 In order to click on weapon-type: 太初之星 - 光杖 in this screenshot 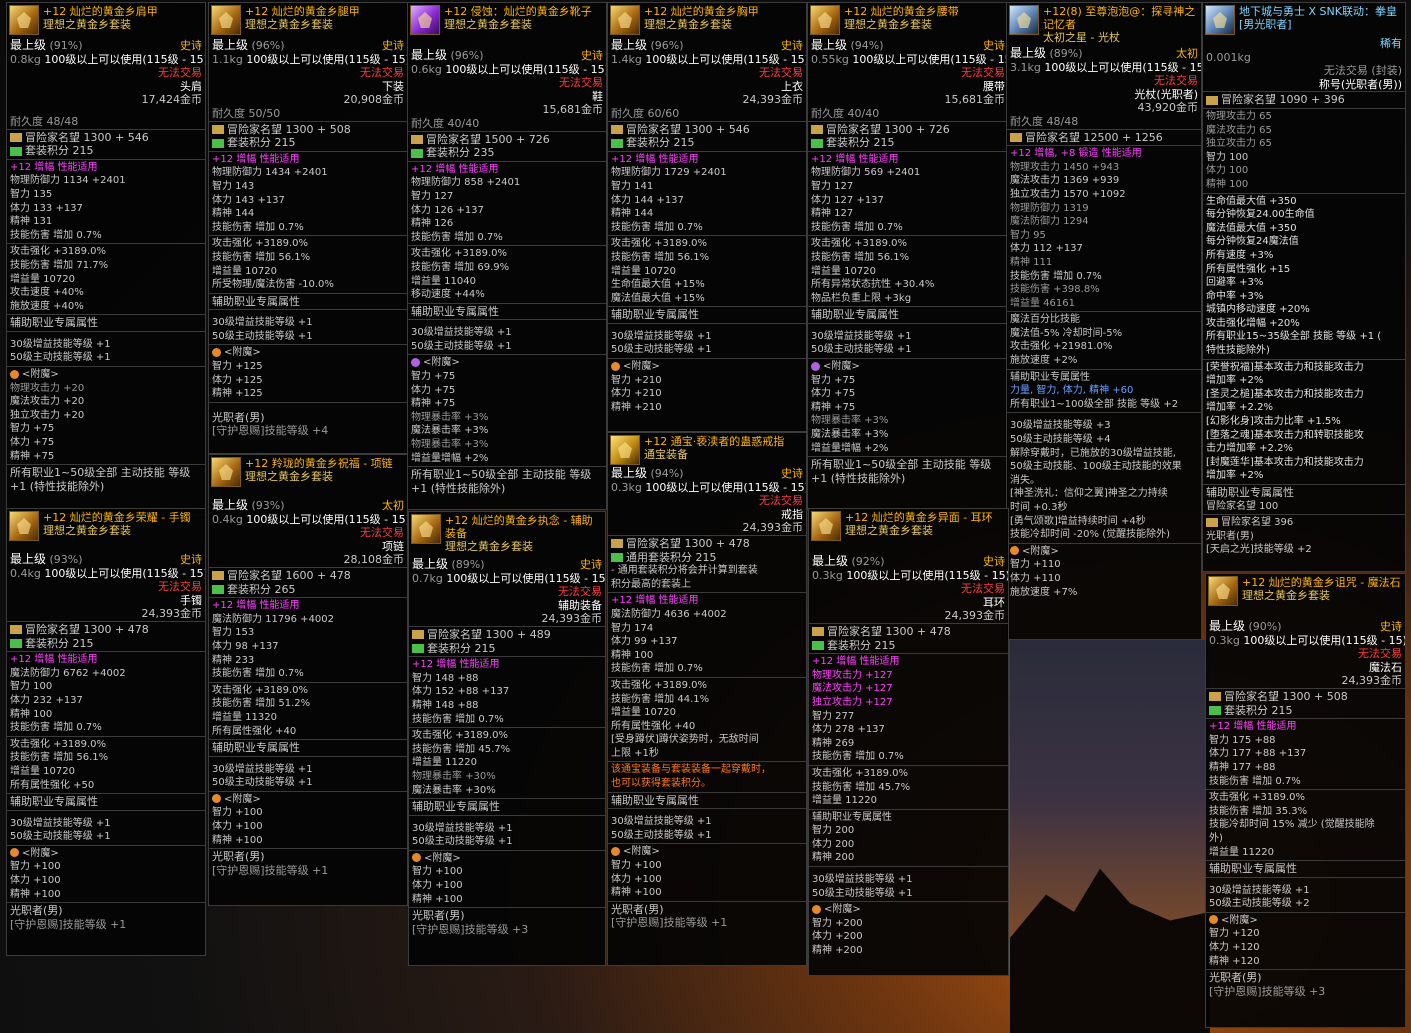, I will do `click(1081, 37)`.